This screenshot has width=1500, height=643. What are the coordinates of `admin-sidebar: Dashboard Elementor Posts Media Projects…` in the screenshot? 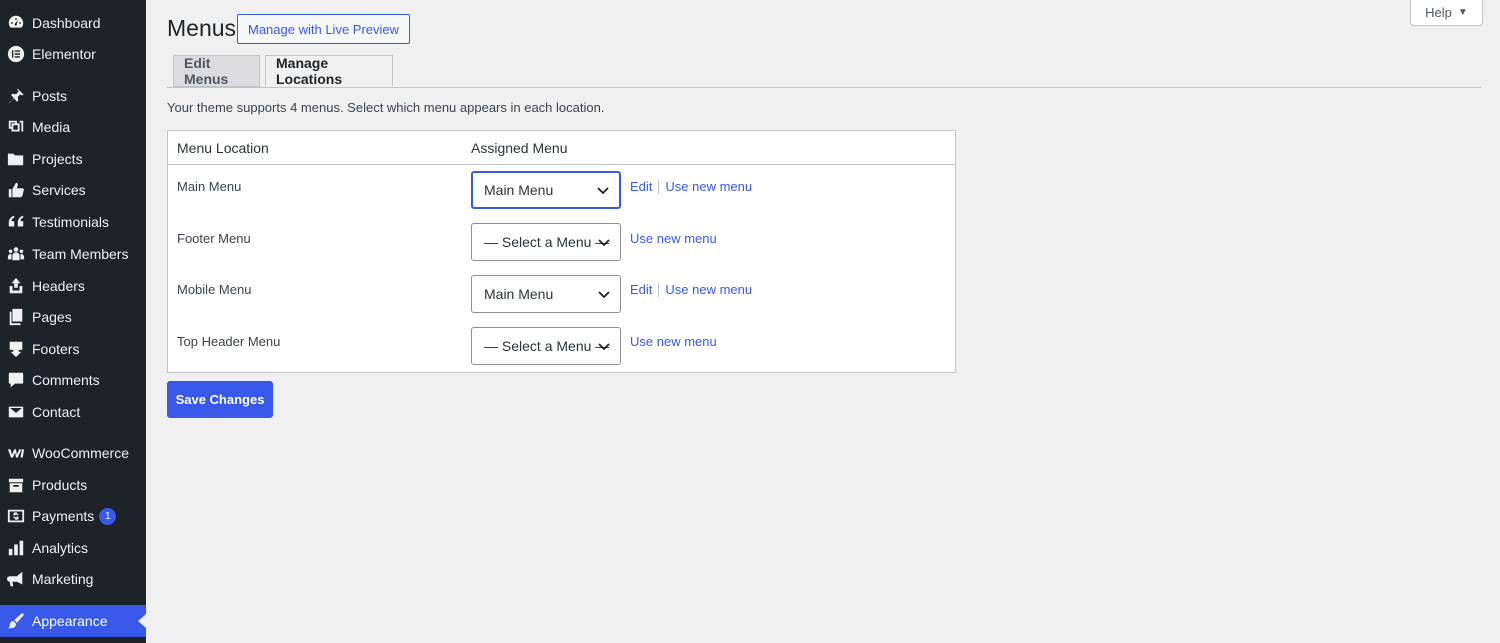 It's located at (73, 321).